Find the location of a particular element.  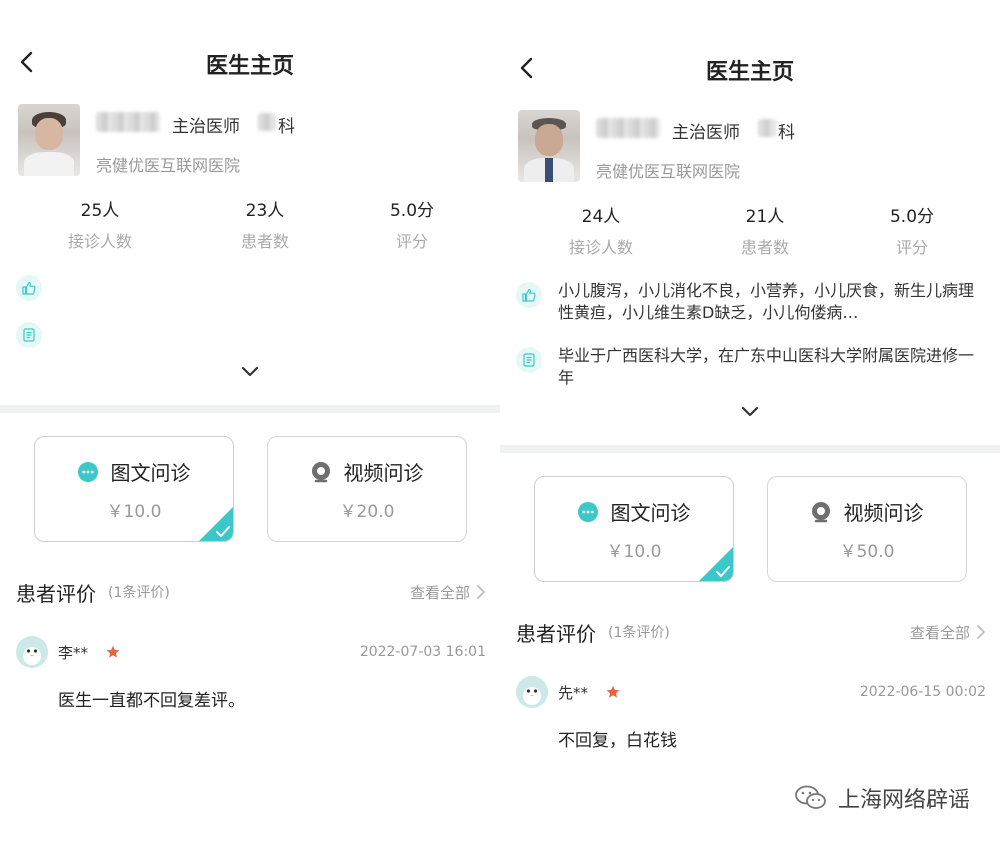

stat-consultations: 24人 接诊人数 is located at coordinates (601, 230).